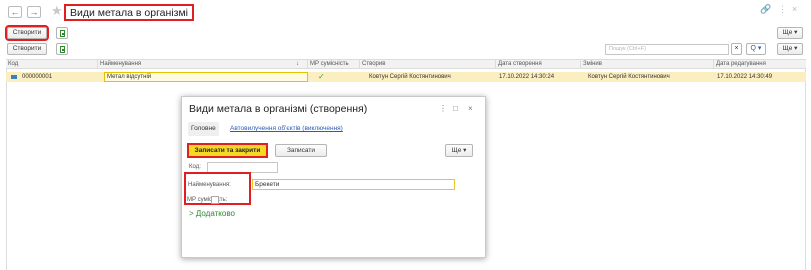 The width and height of the screenshot is (811, 270). Describe the element at coordinates (745, 77) in the screenshot. I see `row-changed-date: 17.10.2022 14:30:49` at that location.